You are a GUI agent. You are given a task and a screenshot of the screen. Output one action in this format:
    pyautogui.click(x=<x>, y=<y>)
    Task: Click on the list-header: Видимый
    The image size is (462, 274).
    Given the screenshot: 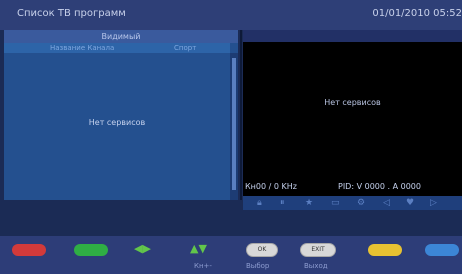 What is the action you would take?
    pyautogui.click(x=121, y=36)
    